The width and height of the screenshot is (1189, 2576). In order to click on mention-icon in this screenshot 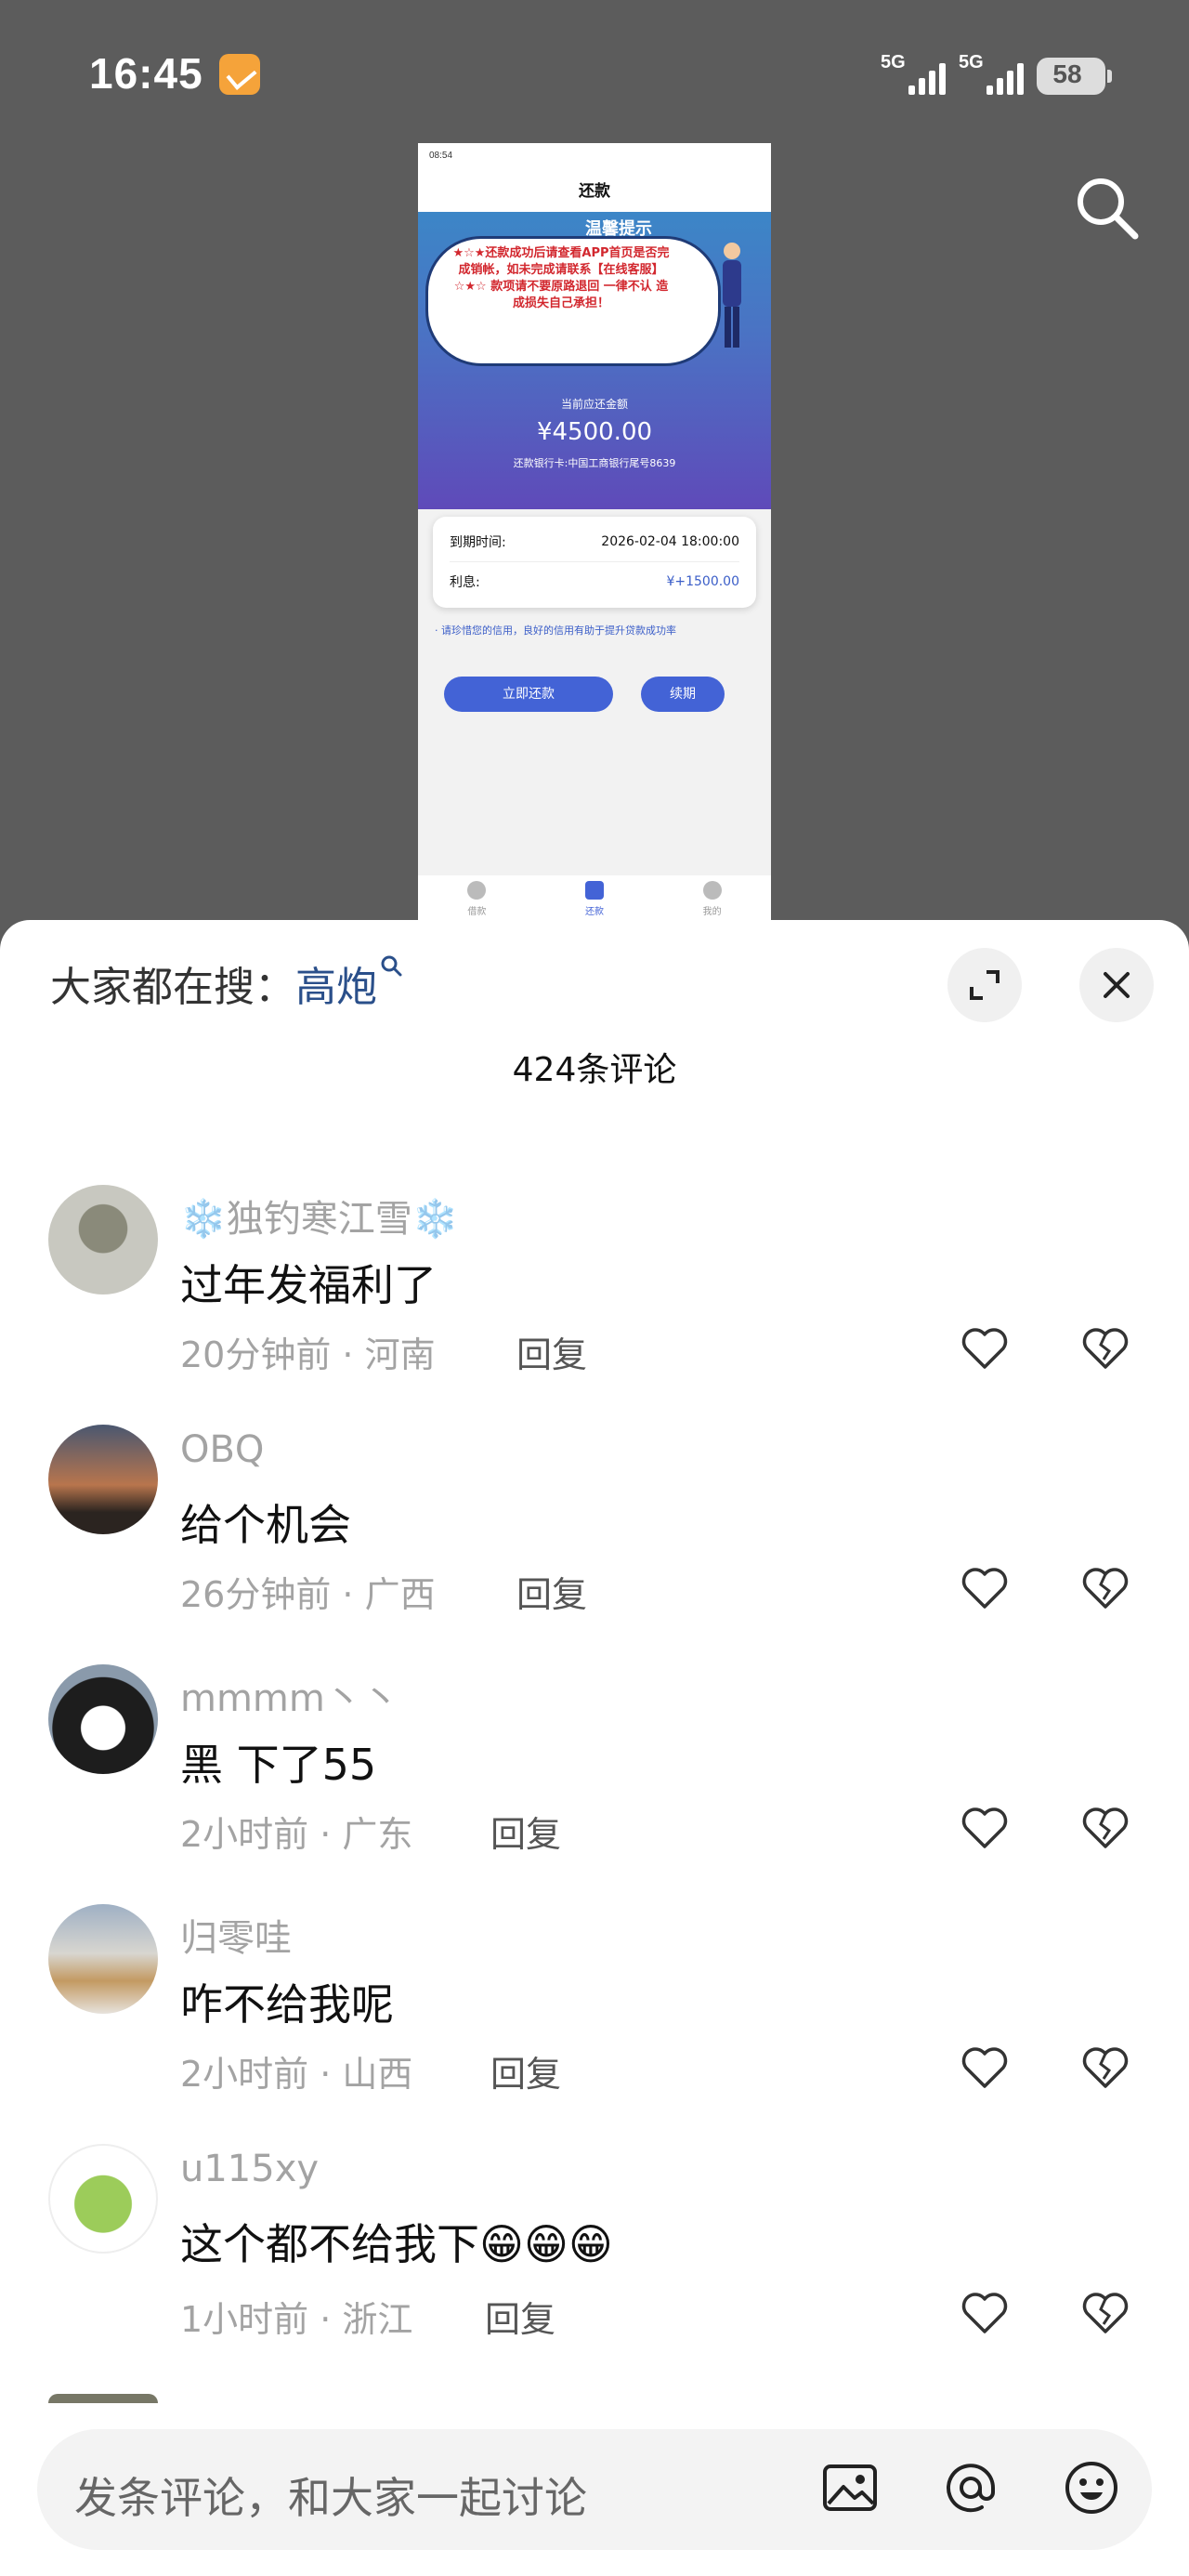, I will do `click(971, 2487)`.